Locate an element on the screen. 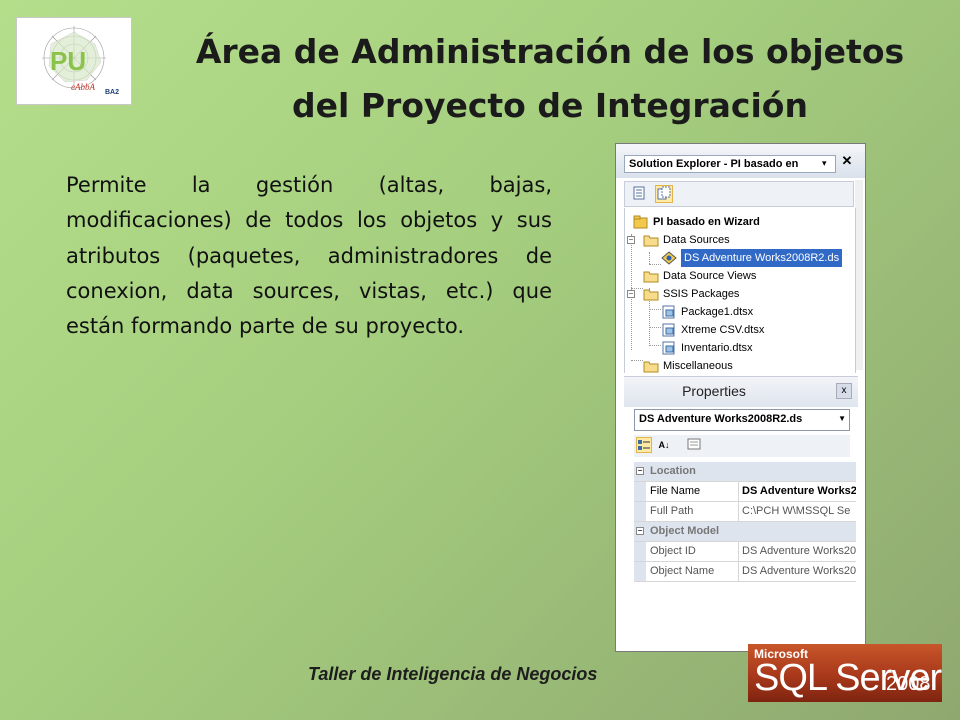 This screenshot has width=960, height=720. tree-label: SSIS Packages is located at coordinates (701, 294).